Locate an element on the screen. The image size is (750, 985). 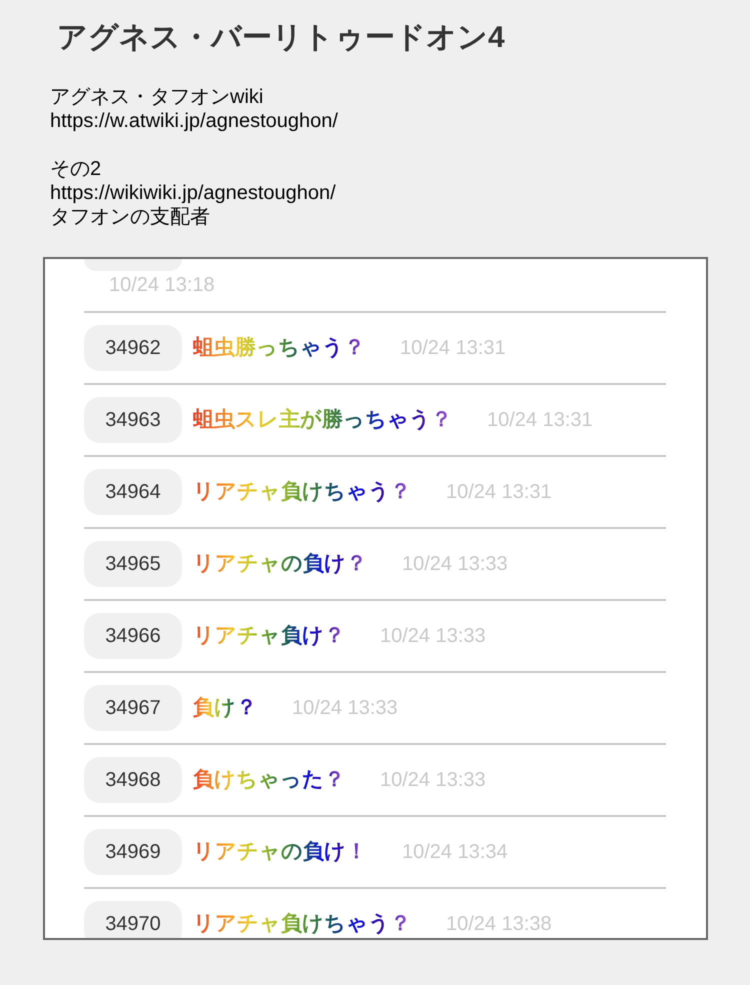
info-text: https://w.atwiki.jp/agnestoughon/ is located at coordinates (194, 121).